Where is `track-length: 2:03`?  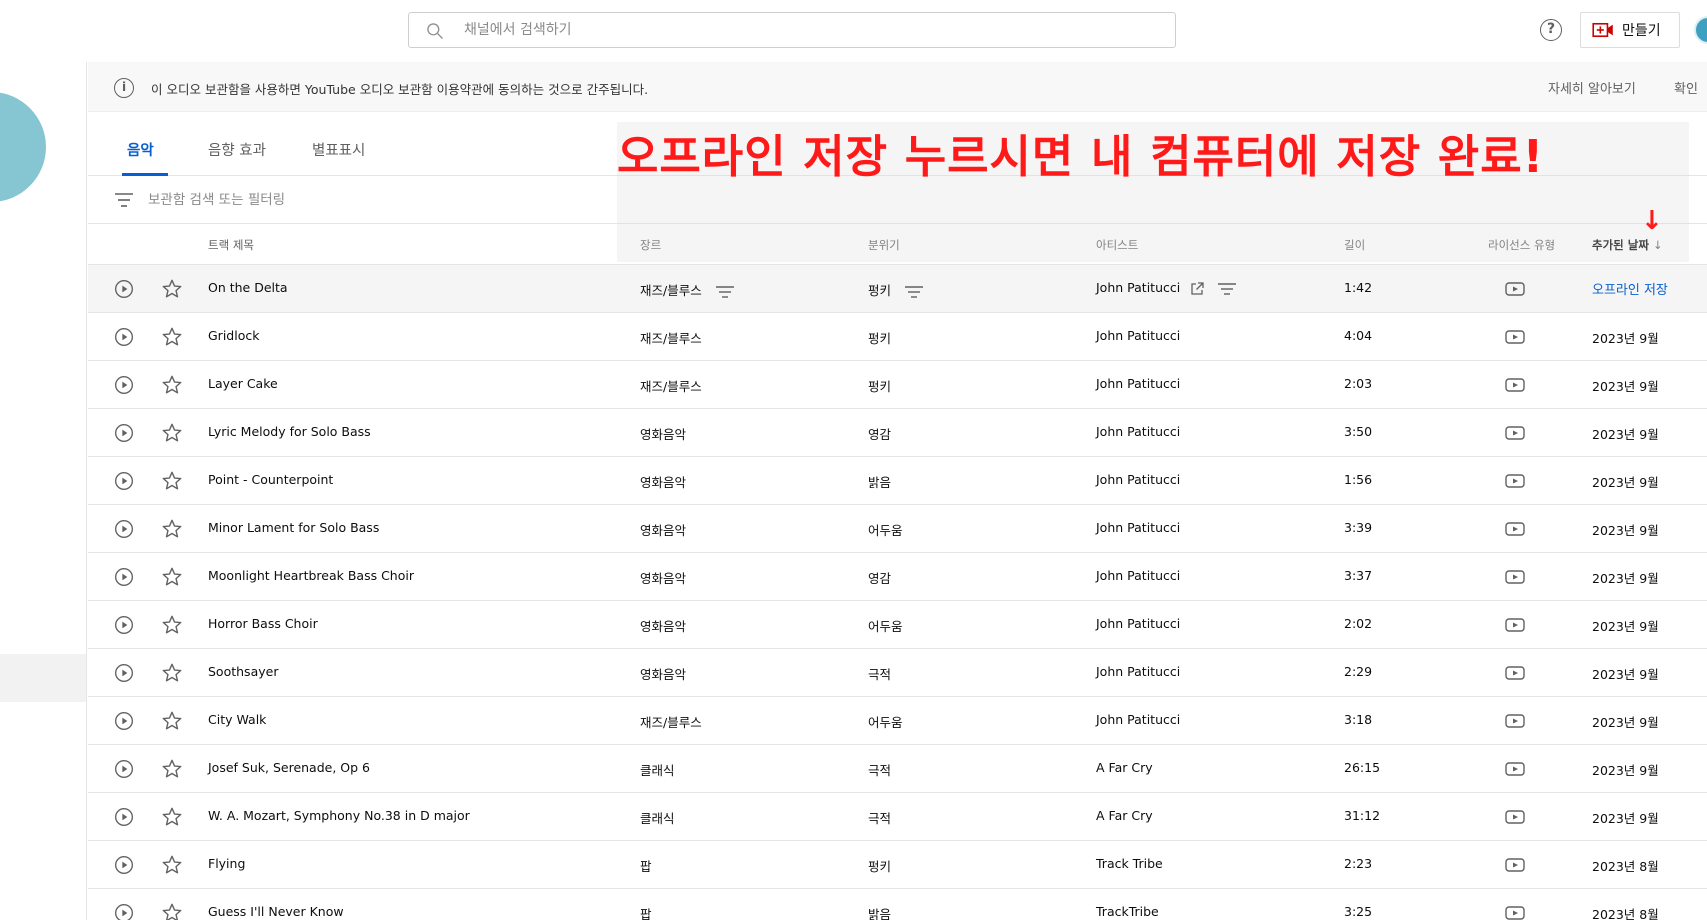
track-length: 2:03 is located at coordinates (1358, 383).